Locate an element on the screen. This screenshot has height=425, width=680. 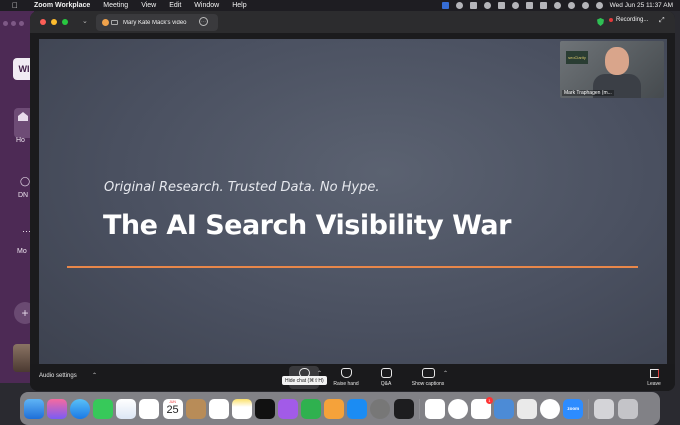
menu-window: Window is located at coordinates (206, 5).